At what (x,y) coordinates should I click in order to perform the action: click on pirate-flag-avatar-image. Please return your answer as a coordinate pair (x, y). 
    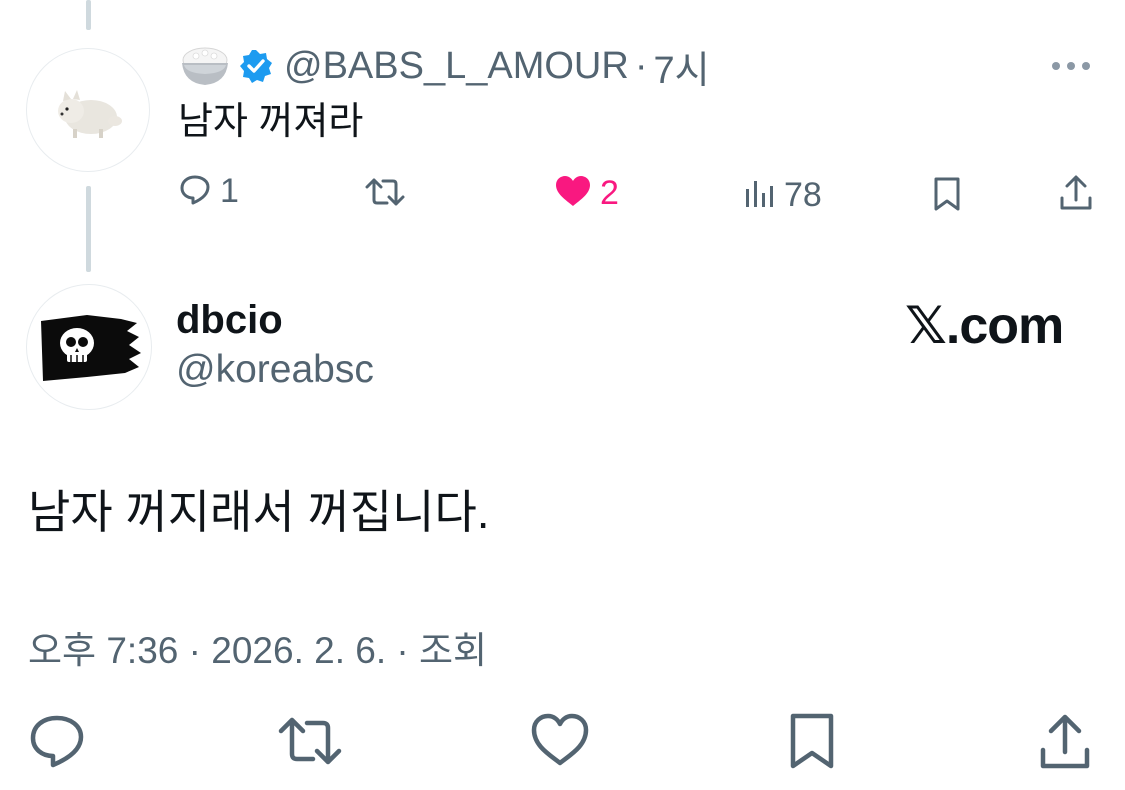
    Looking at the image, I should click on (91, 348).